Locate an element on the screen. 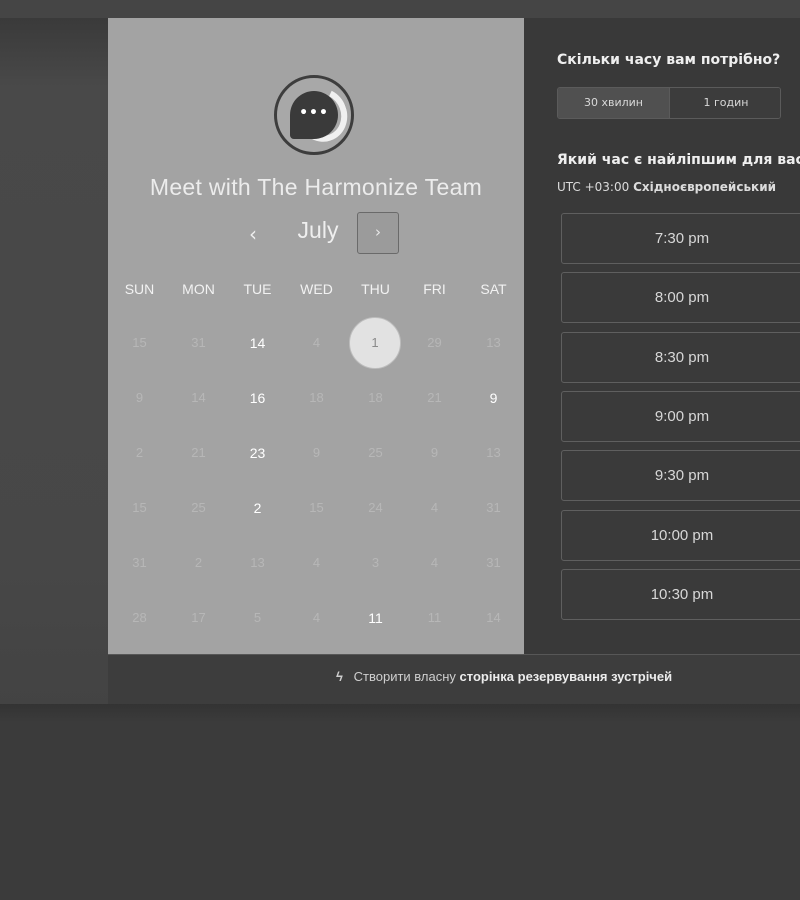  month-label: July is located at coordinates (318, 230).